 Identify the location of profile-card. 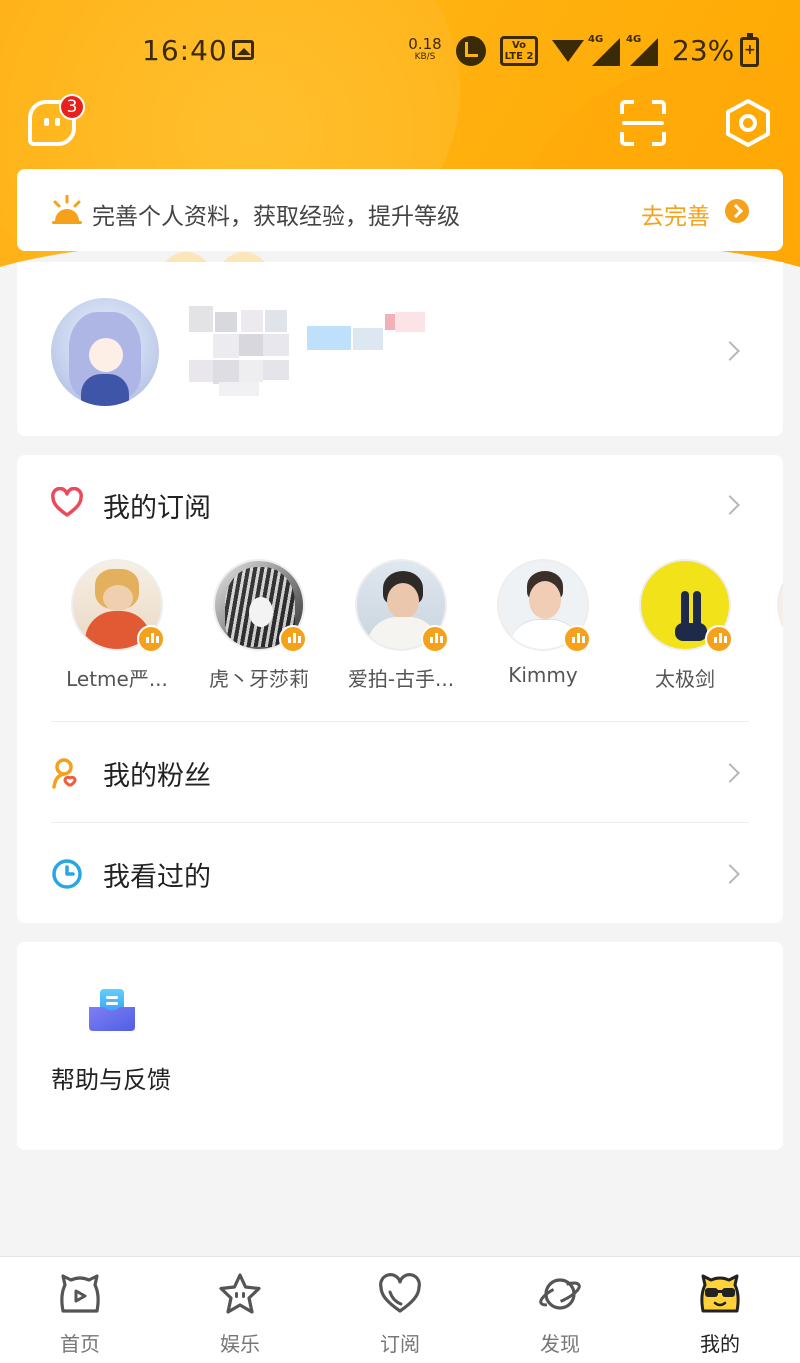
(400, 349).